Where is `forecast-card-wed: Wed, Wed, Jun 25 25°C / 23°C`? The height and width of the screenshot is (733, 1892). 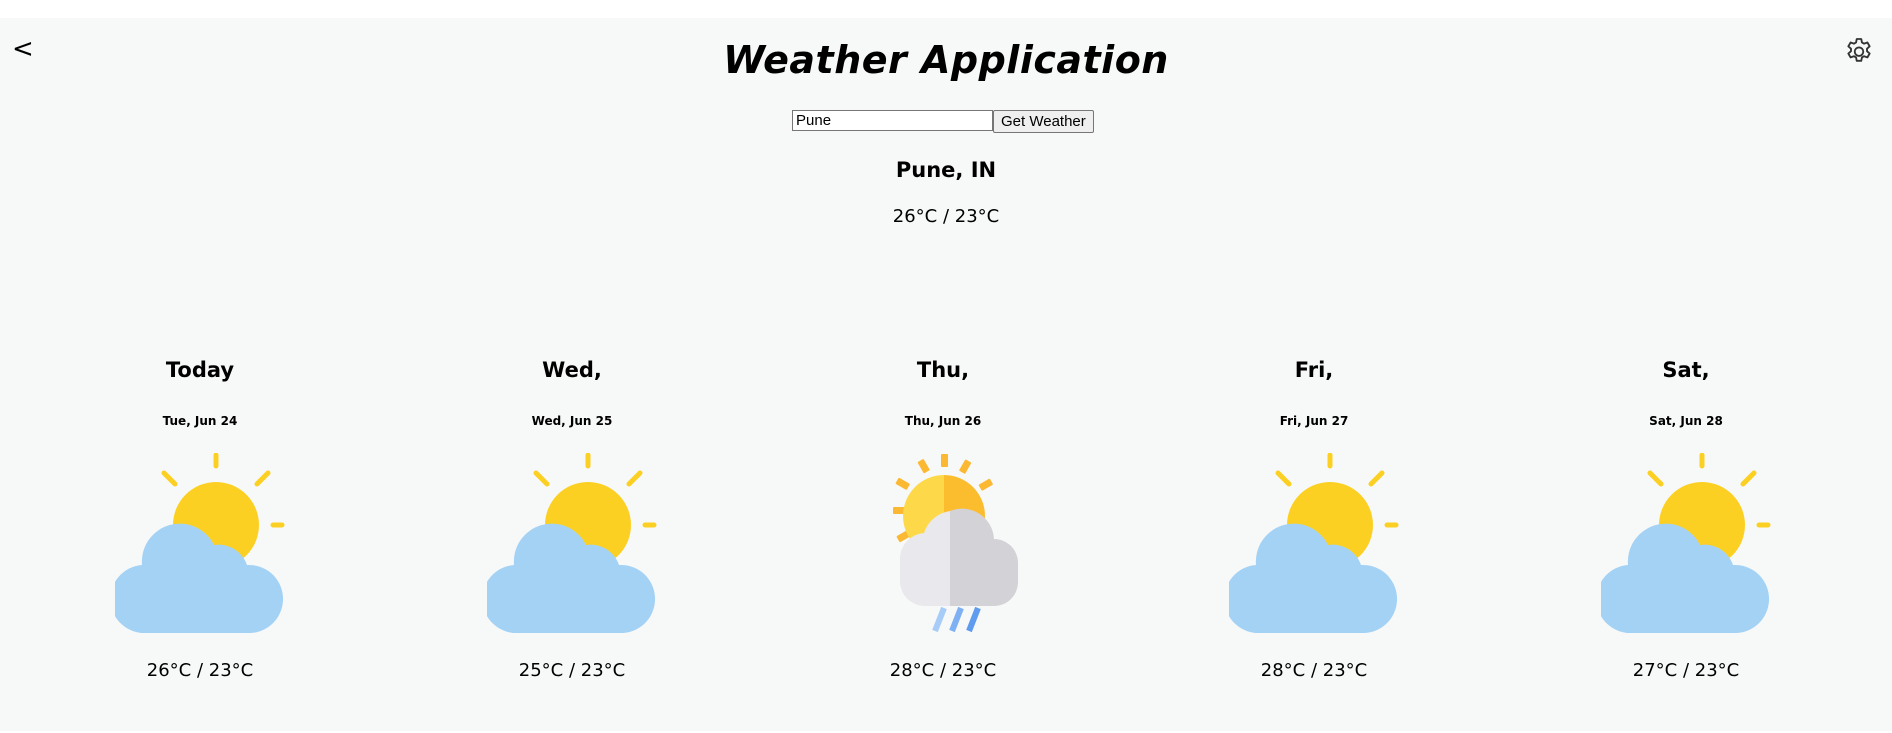
forecast-card-wed: Wed, Wed, Jun 25 25°C / 23°C is located at coordinates (572, 523).